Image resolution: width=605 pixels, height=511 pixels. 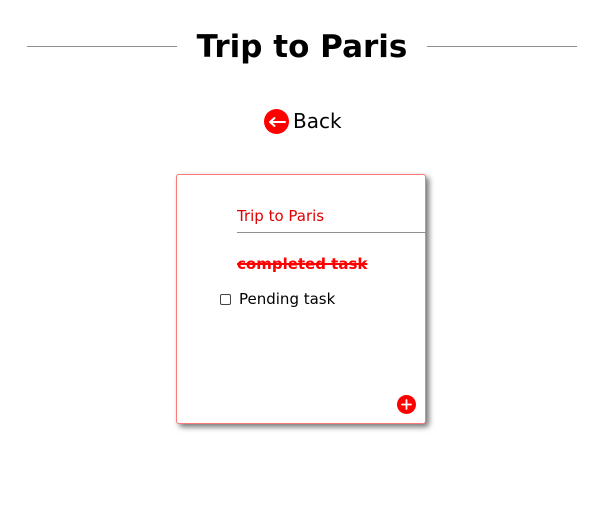 I want to click on pending-task-checkbox, so click(x=225, y=299).